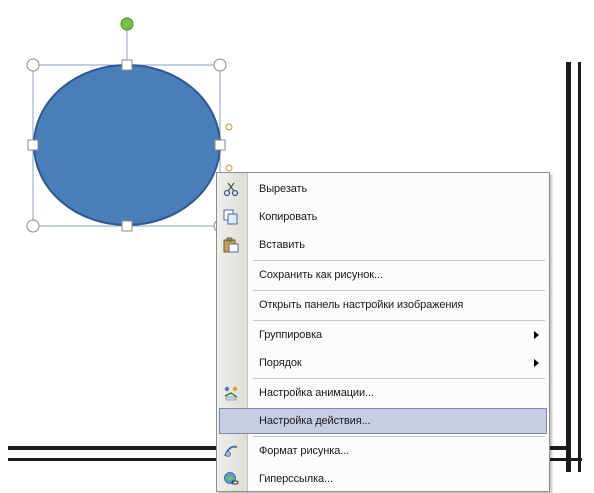 This screenshot has width=594, height=493. What do you see at coordinates (113, 459) in the screenshot?
I see `slide-border-bottom-outer` at bounding box center [113, 459].